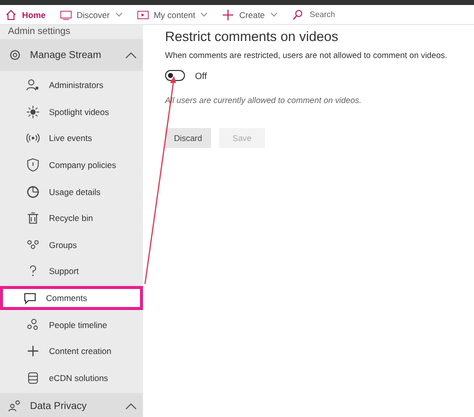 The image size is (474, 417). Describe the element at coordinates (71, 324) in the screenshot. I see `sidebar-item: People timeline` at that location.